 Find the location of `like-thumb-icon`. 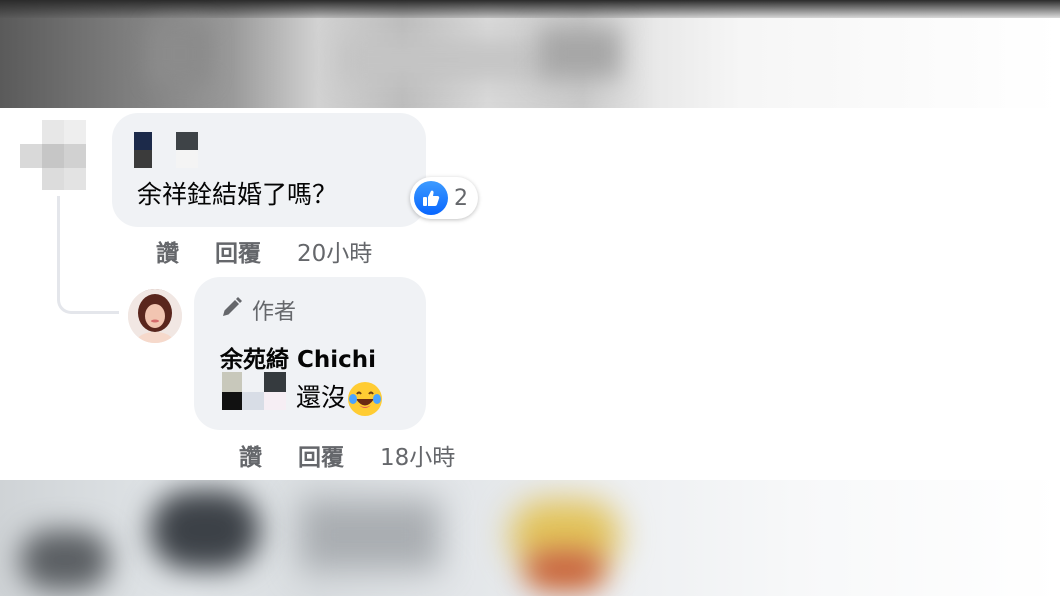

like-thumb-icon is located at coordinates (431, 198).